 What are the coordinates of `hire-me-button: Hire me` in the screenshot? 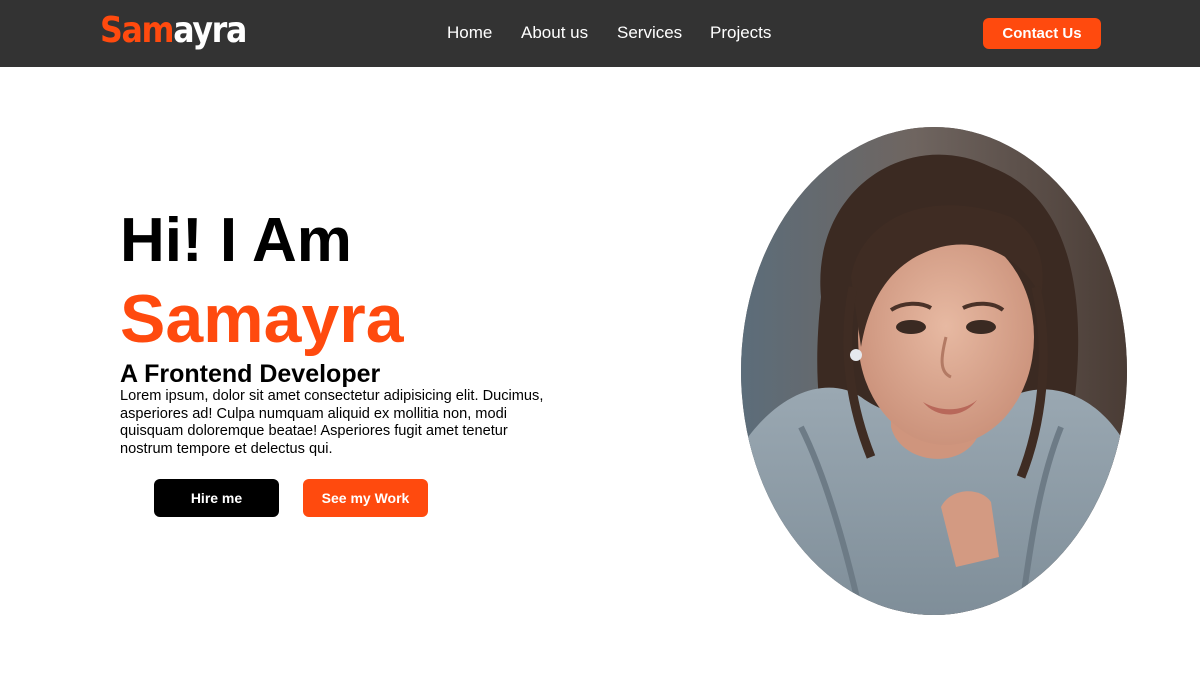 It's located at (216, 498).